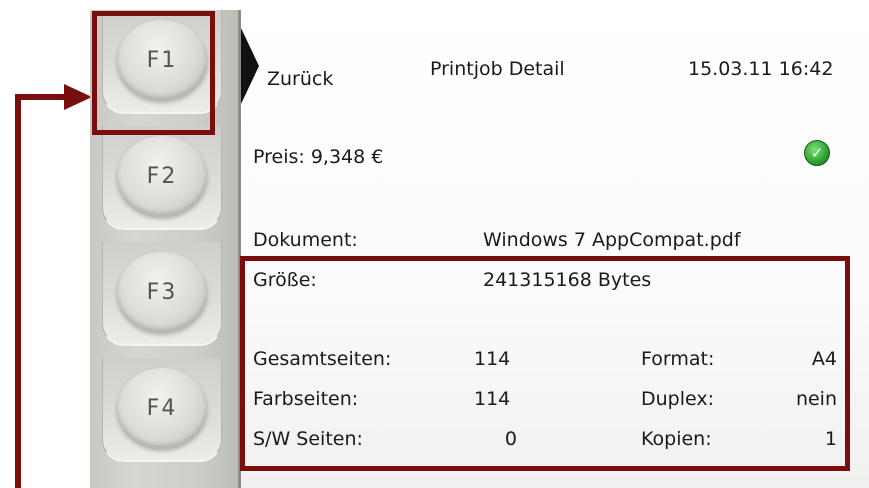 This screenshot has width=869, height=488. I want to click on key-slot-f4: F4, so click(162, 410).